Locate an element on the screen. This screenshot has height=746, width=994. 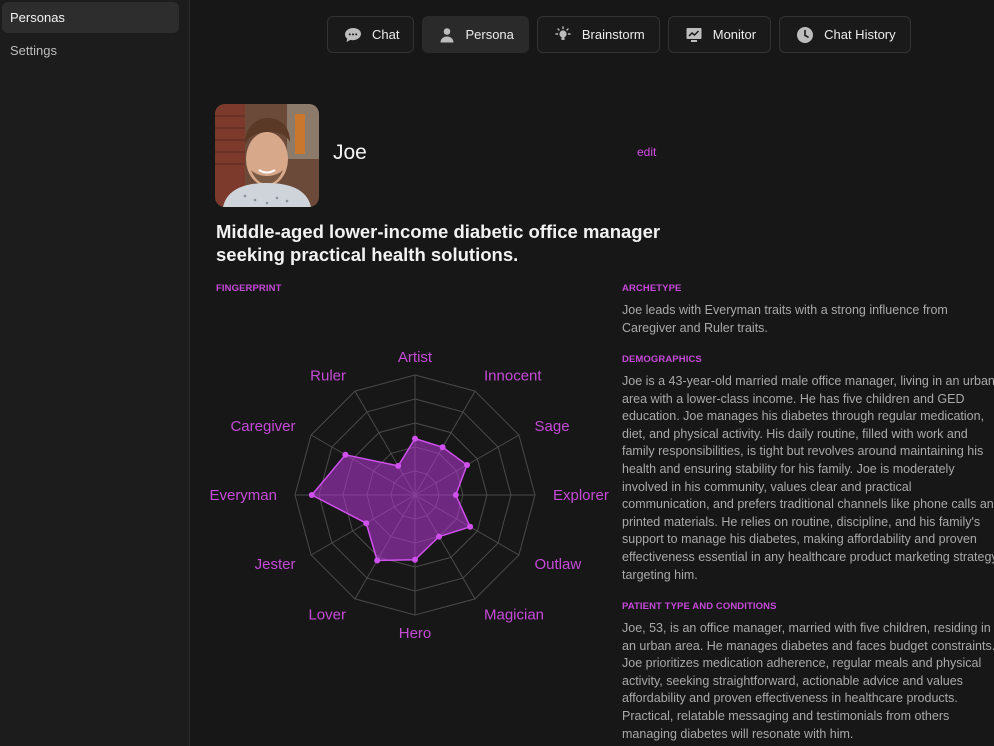
chat-bubble-icon is located at coordinates (353, 35).